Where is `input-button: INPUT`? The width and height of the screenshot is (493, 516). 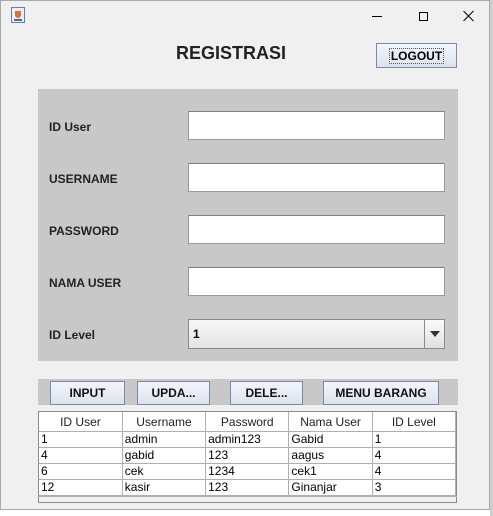
input-button: INPUT is located at coordinates (87, 393).